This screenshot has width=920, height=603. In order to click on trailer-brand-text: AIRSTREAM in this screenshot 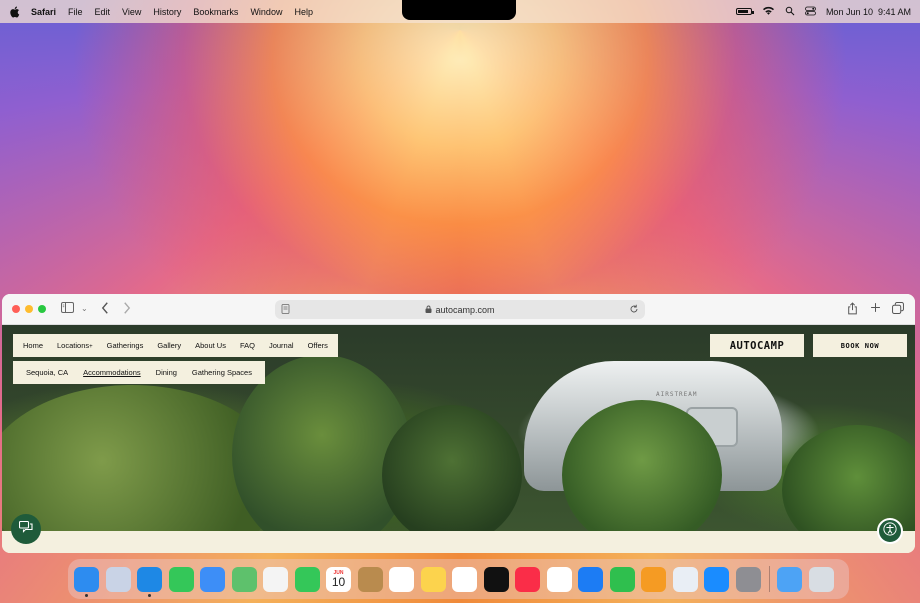, I will do `click(677, 394)`.